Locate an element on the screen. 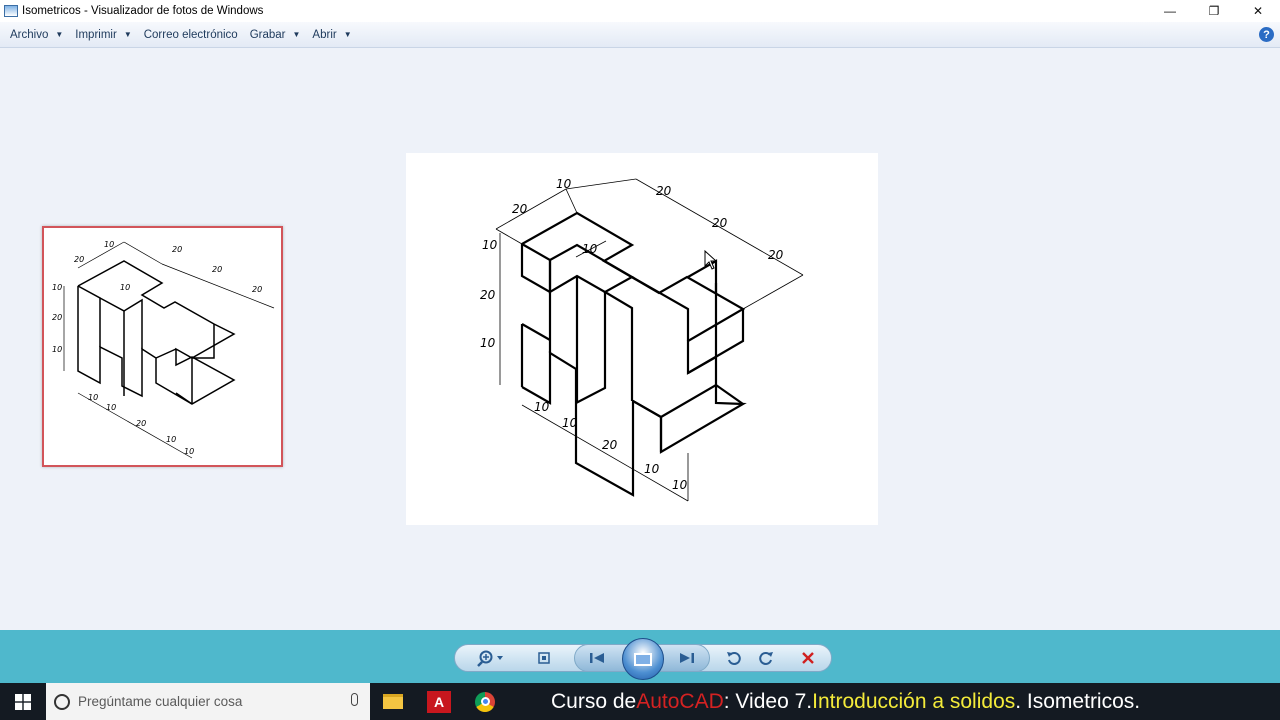  rotate-ccw-icon is located at coordinates (734, 658).